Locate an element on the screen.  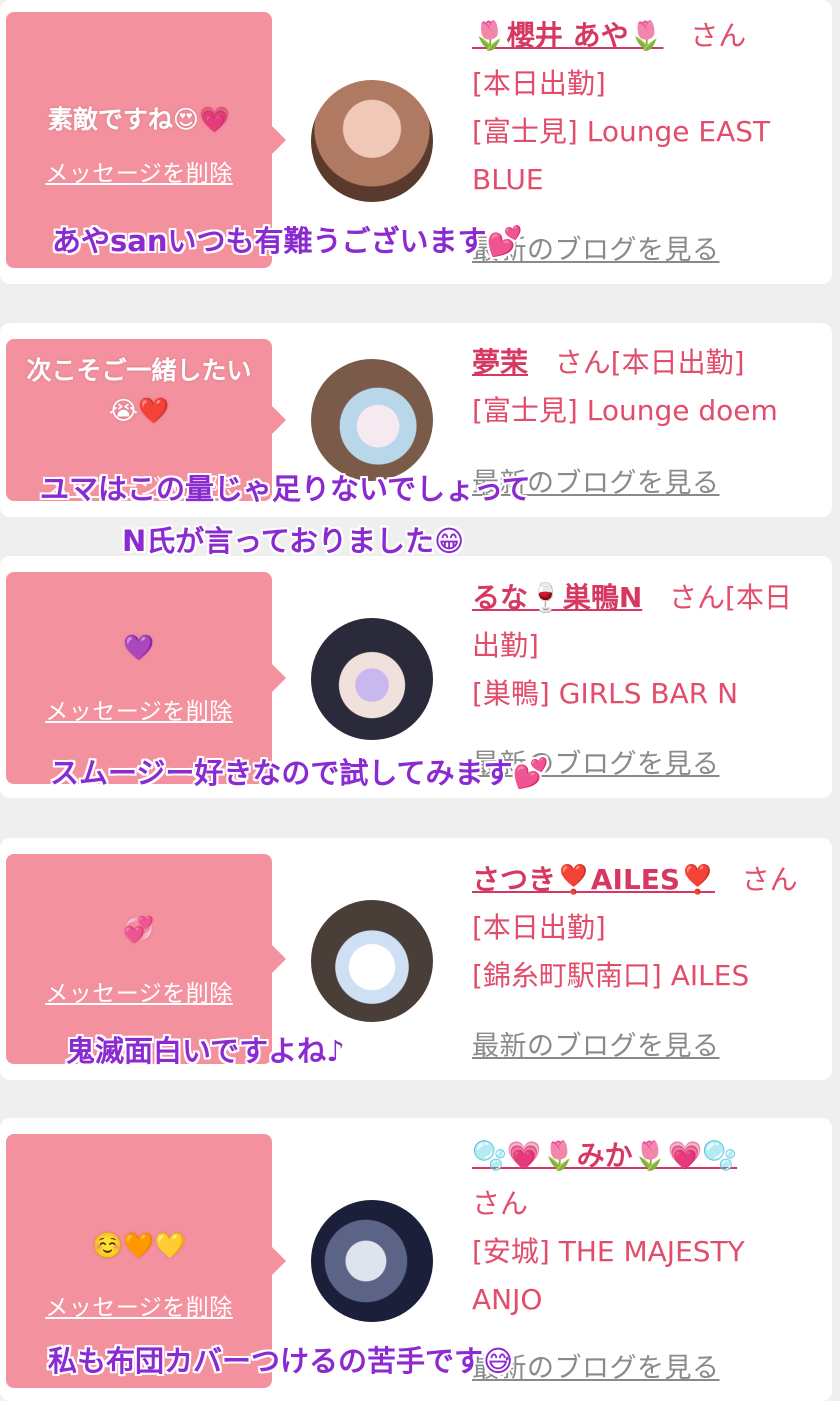
overlay-caption: あやsanいつも有難うございます💕 is located at coordinates (287, 241).